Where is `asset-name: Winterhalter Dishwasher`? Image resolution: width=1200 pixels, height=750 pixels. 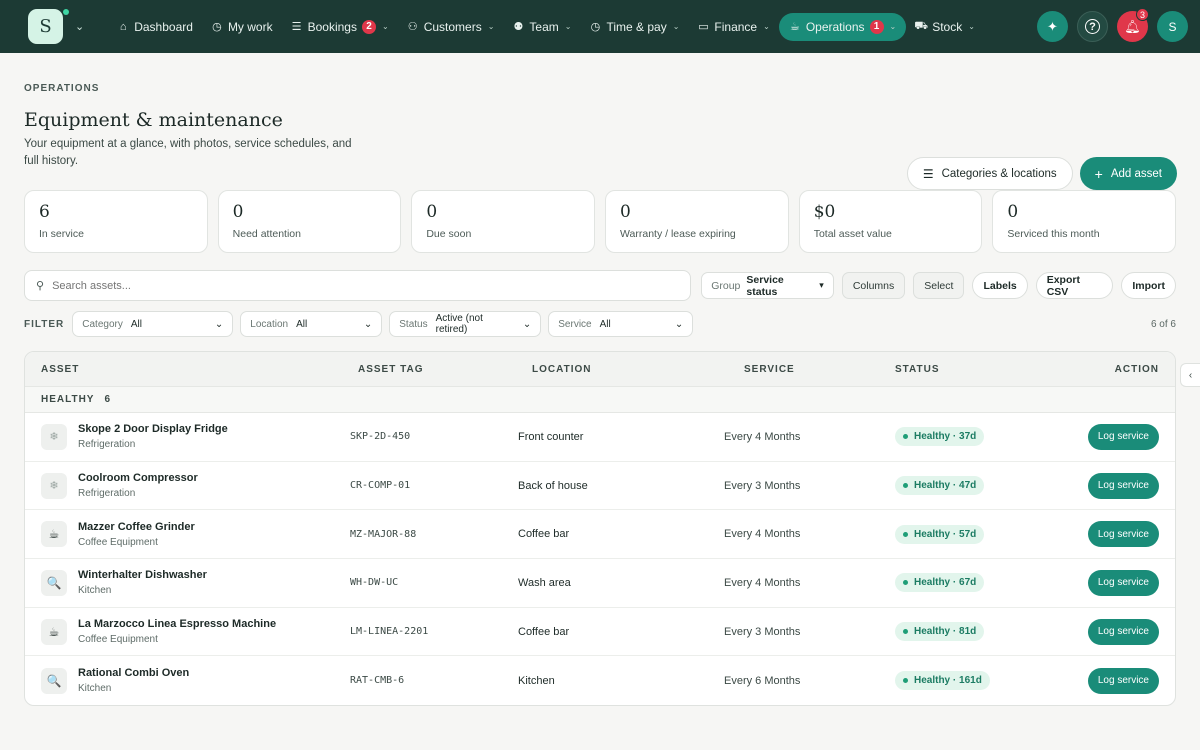 asset-name: Winterhalter Dishwasher is located at coordinates (142, 575).